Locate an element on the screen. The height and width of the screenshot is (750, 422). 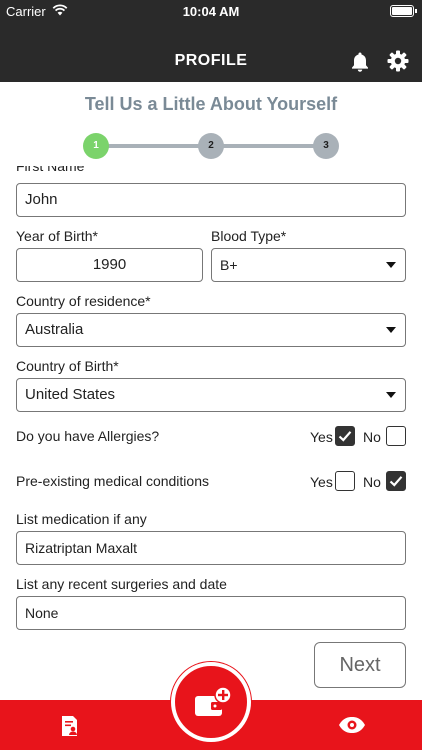
gear-icon is located at coordinates (398, 61).